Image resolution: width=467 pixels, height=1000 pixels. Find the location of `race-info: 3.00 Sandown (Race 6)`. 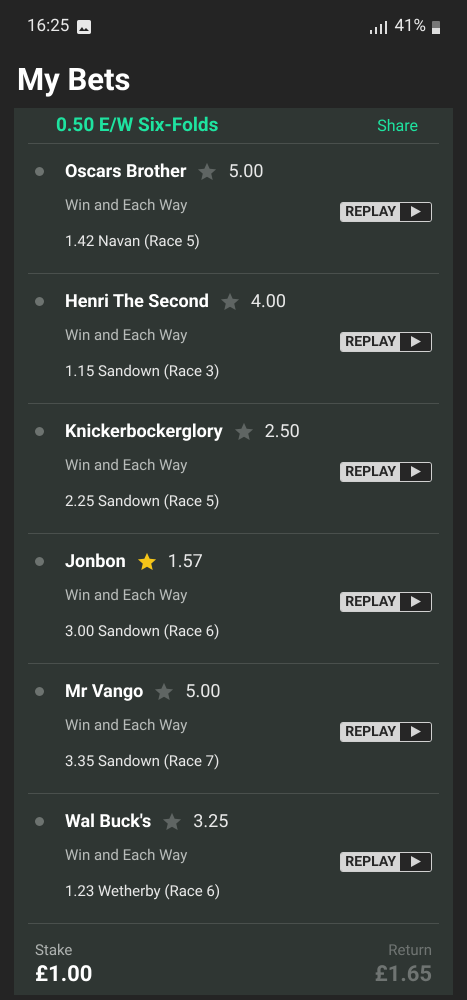

race-info: 3.00 Sandown (Race 6) is located at coordinates (142, 631).